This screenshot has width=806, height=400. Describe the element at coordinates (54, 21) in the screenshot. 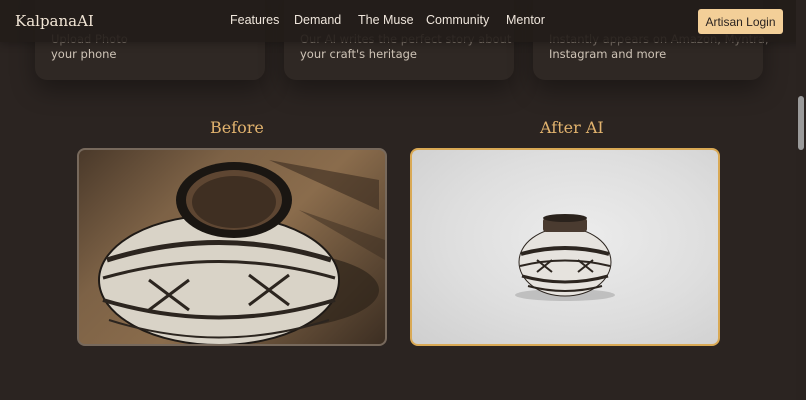

I see `brand-logo: KalpanaAI` at that location.